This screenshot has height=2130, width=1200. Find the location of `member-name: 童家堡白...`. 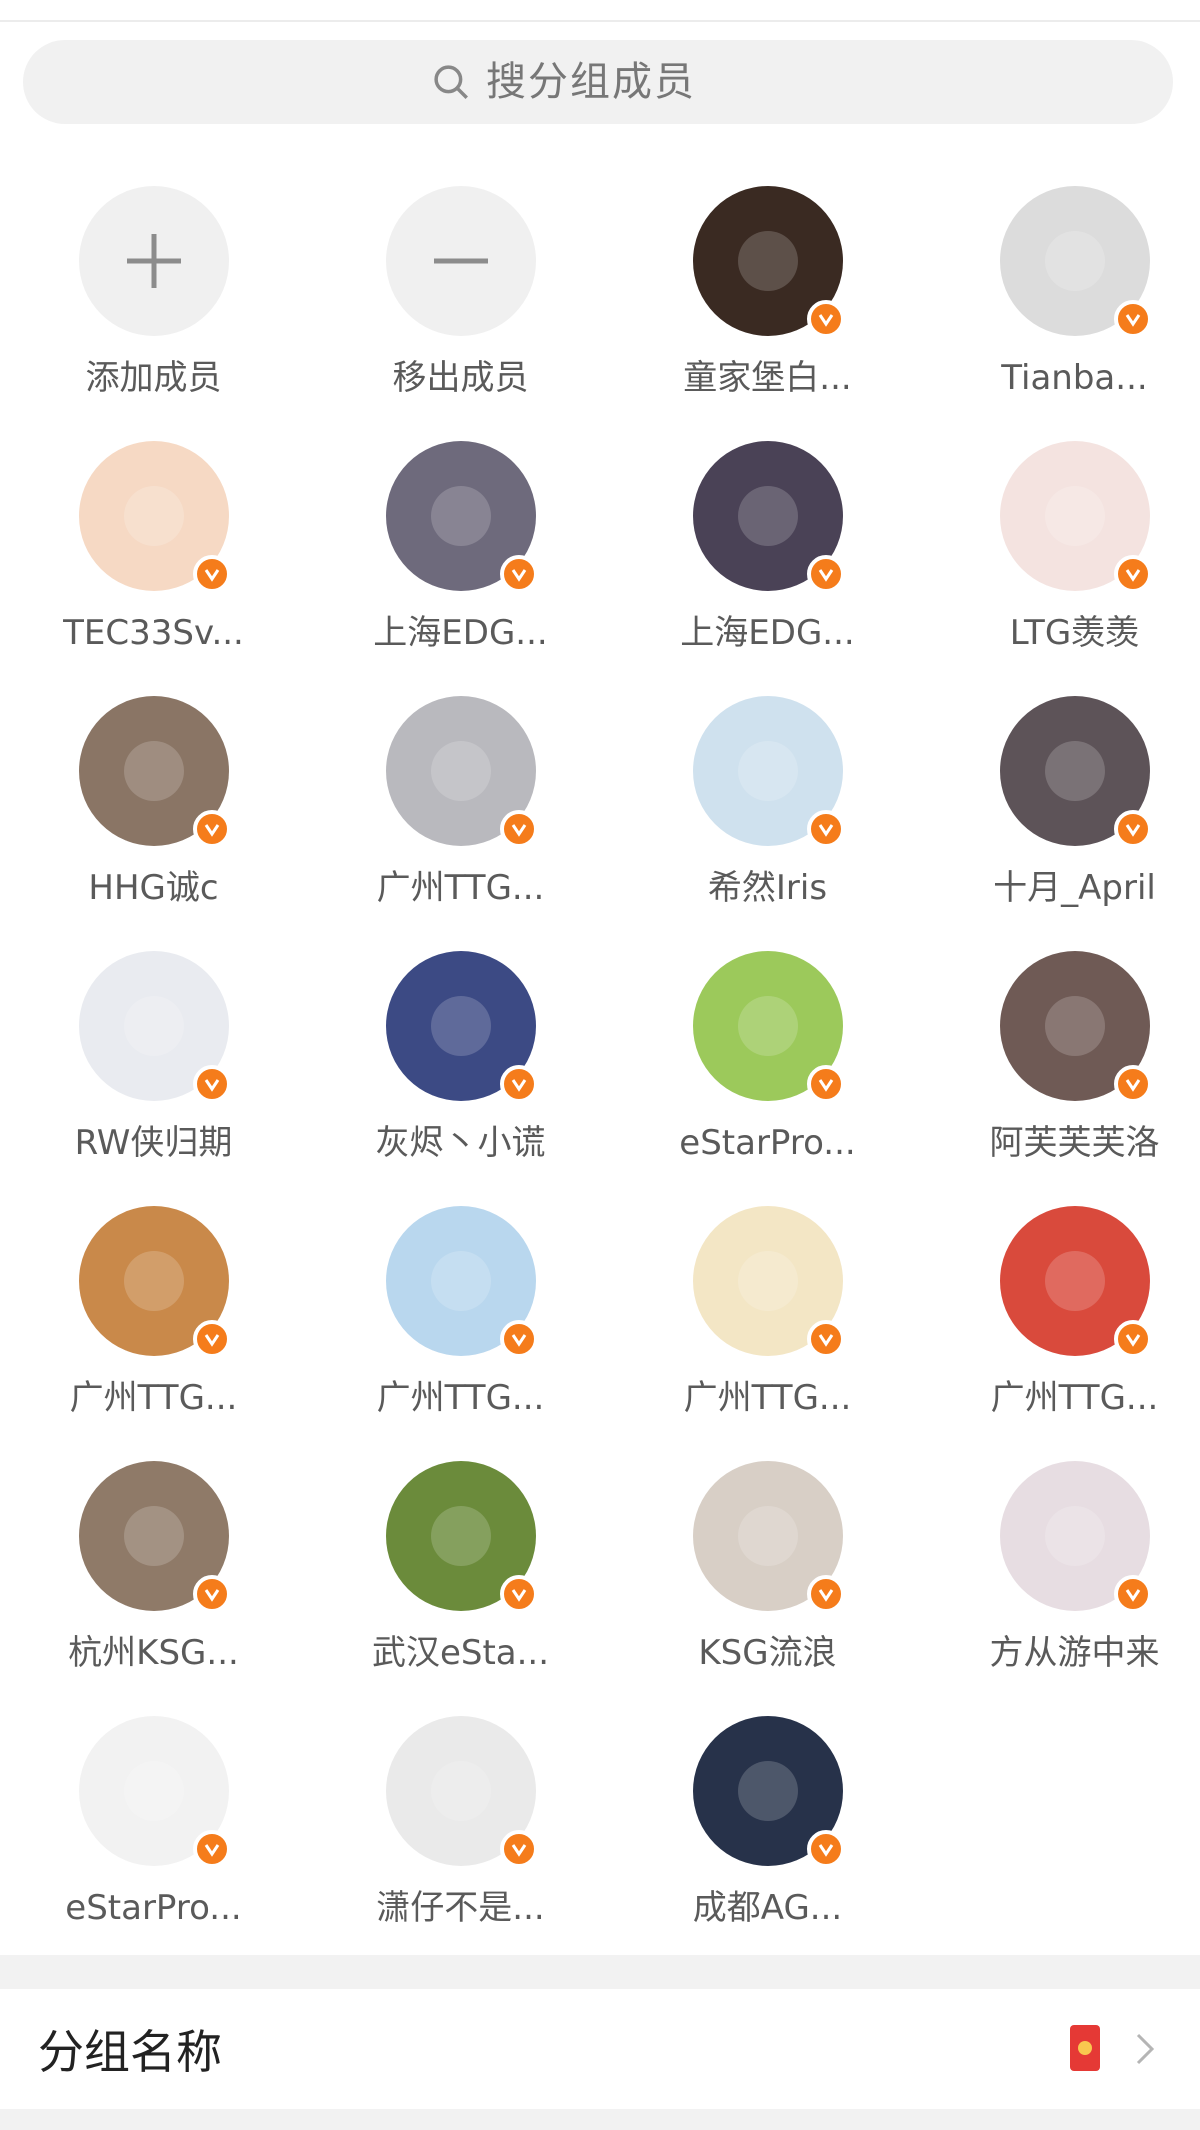

member-name: 童家堡白... is located at coordinates (767, 378).